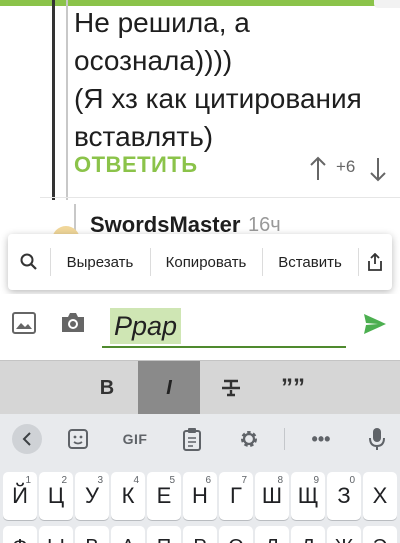 Image resolution: width=400 pixels, height=543 pixels. I want to click on key-hint: 0, so click(352, 480).